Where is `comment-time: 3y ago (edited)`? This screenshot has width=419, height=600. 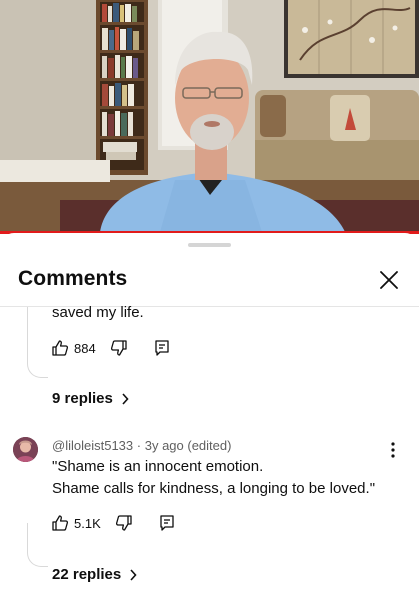 comment-time: 3y ago (edited) is located at coordinates (188, 445).